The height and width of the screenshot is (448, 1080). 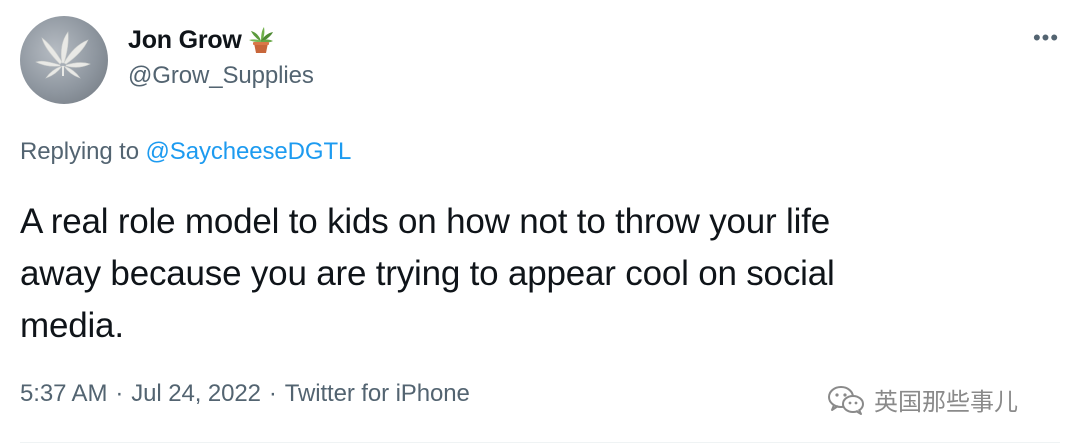 I want to click on watermark-text: 英国那些事儿, so click(x=946, y=402).